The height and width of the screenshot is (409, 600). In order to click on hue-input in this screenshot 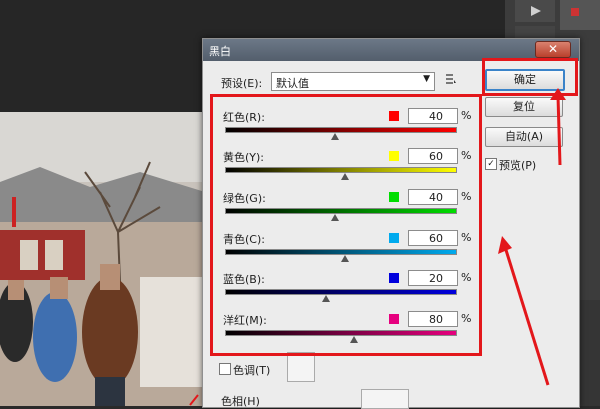, I will do `click(385, 399)`.